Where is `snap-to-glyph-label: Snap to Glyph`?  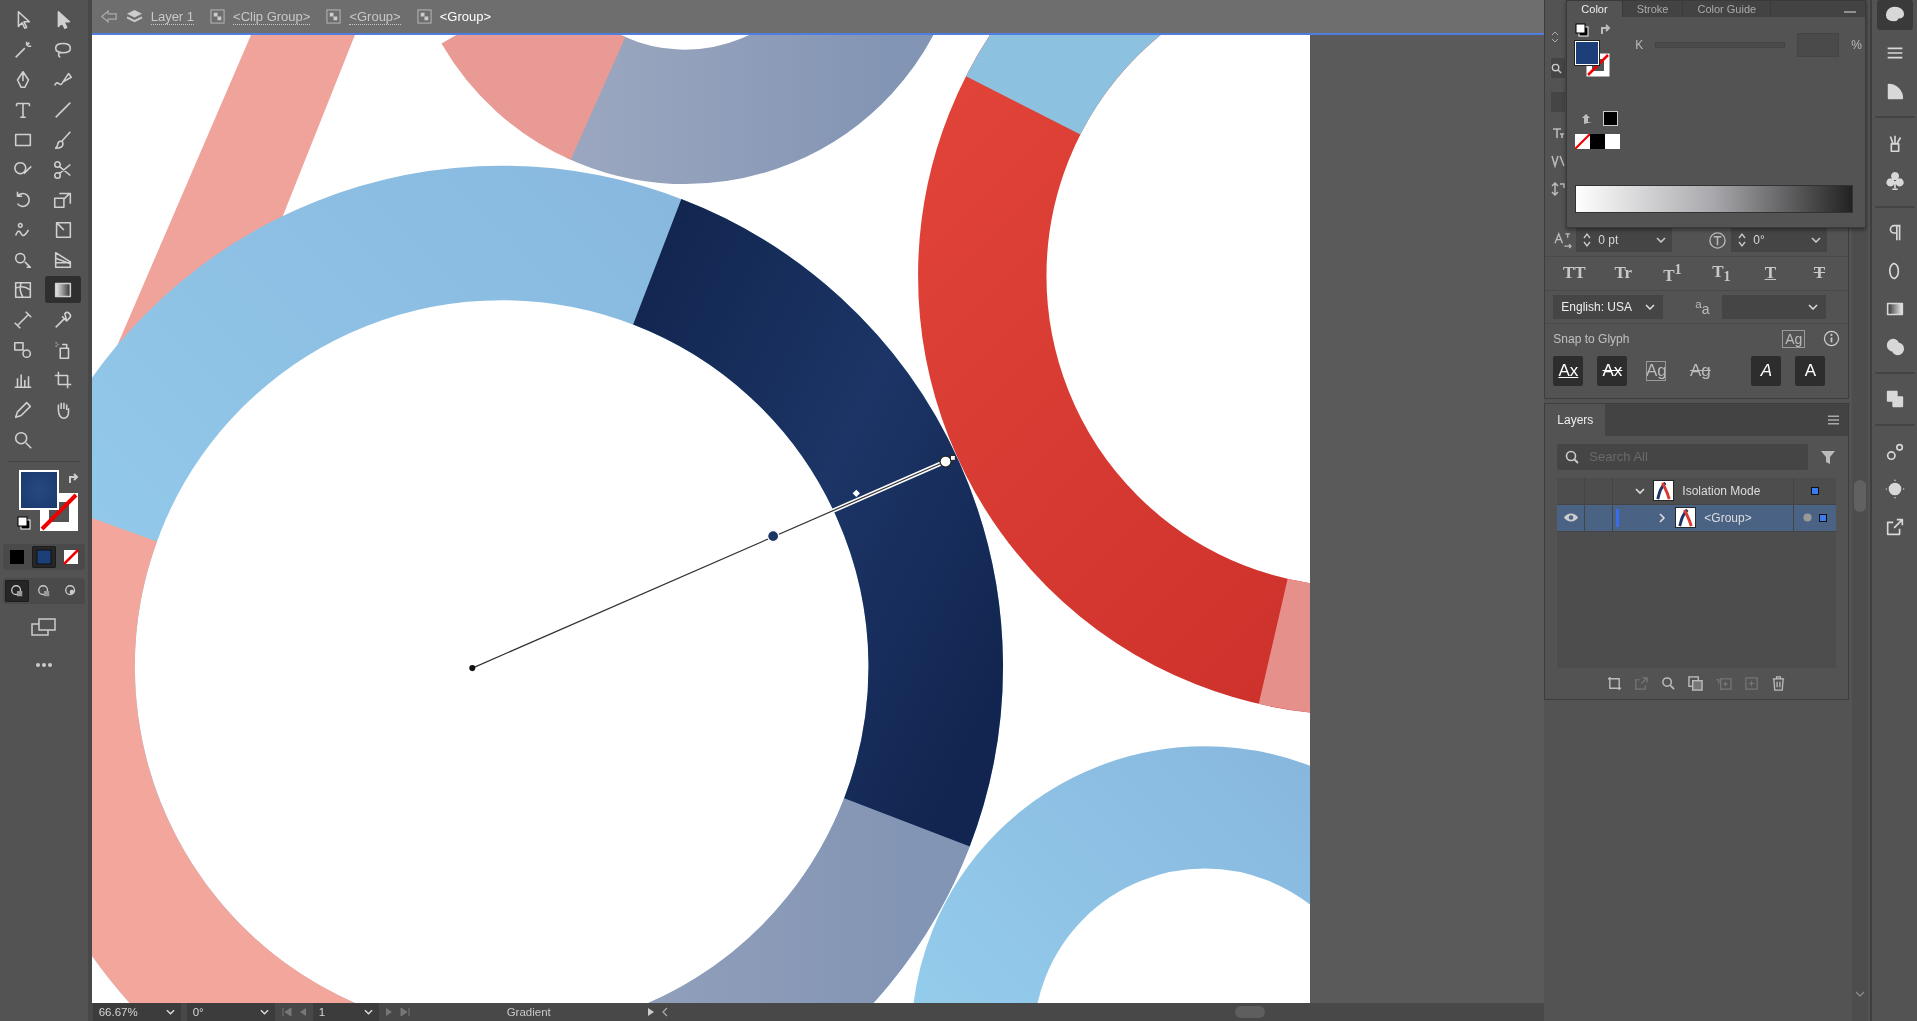 snap-to-glyph-label: Snap to Glyph is located at coordinates (1592, 338).